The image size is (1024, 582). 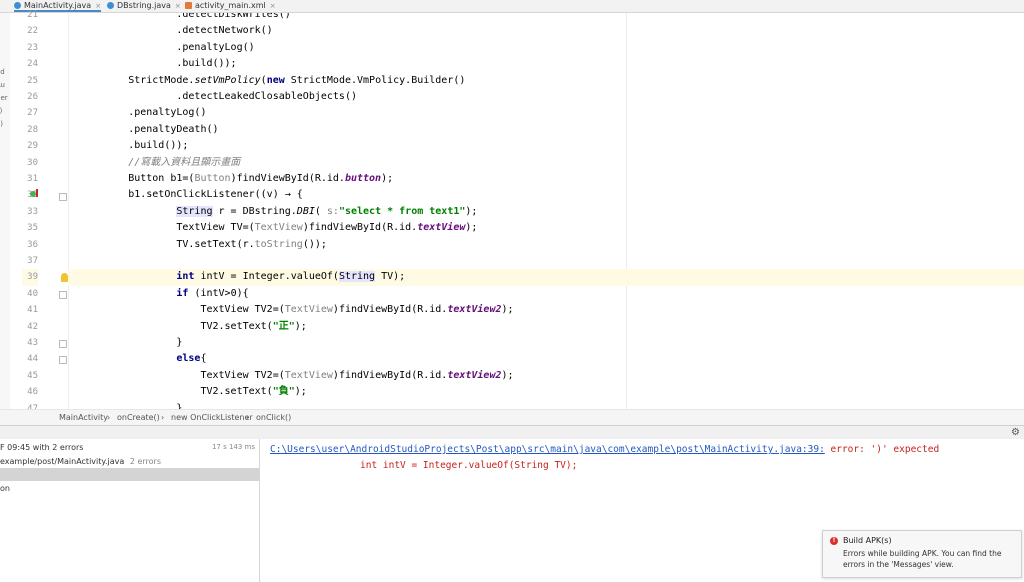 I want to click on error-item-row: on, so click(x=5, y=488).